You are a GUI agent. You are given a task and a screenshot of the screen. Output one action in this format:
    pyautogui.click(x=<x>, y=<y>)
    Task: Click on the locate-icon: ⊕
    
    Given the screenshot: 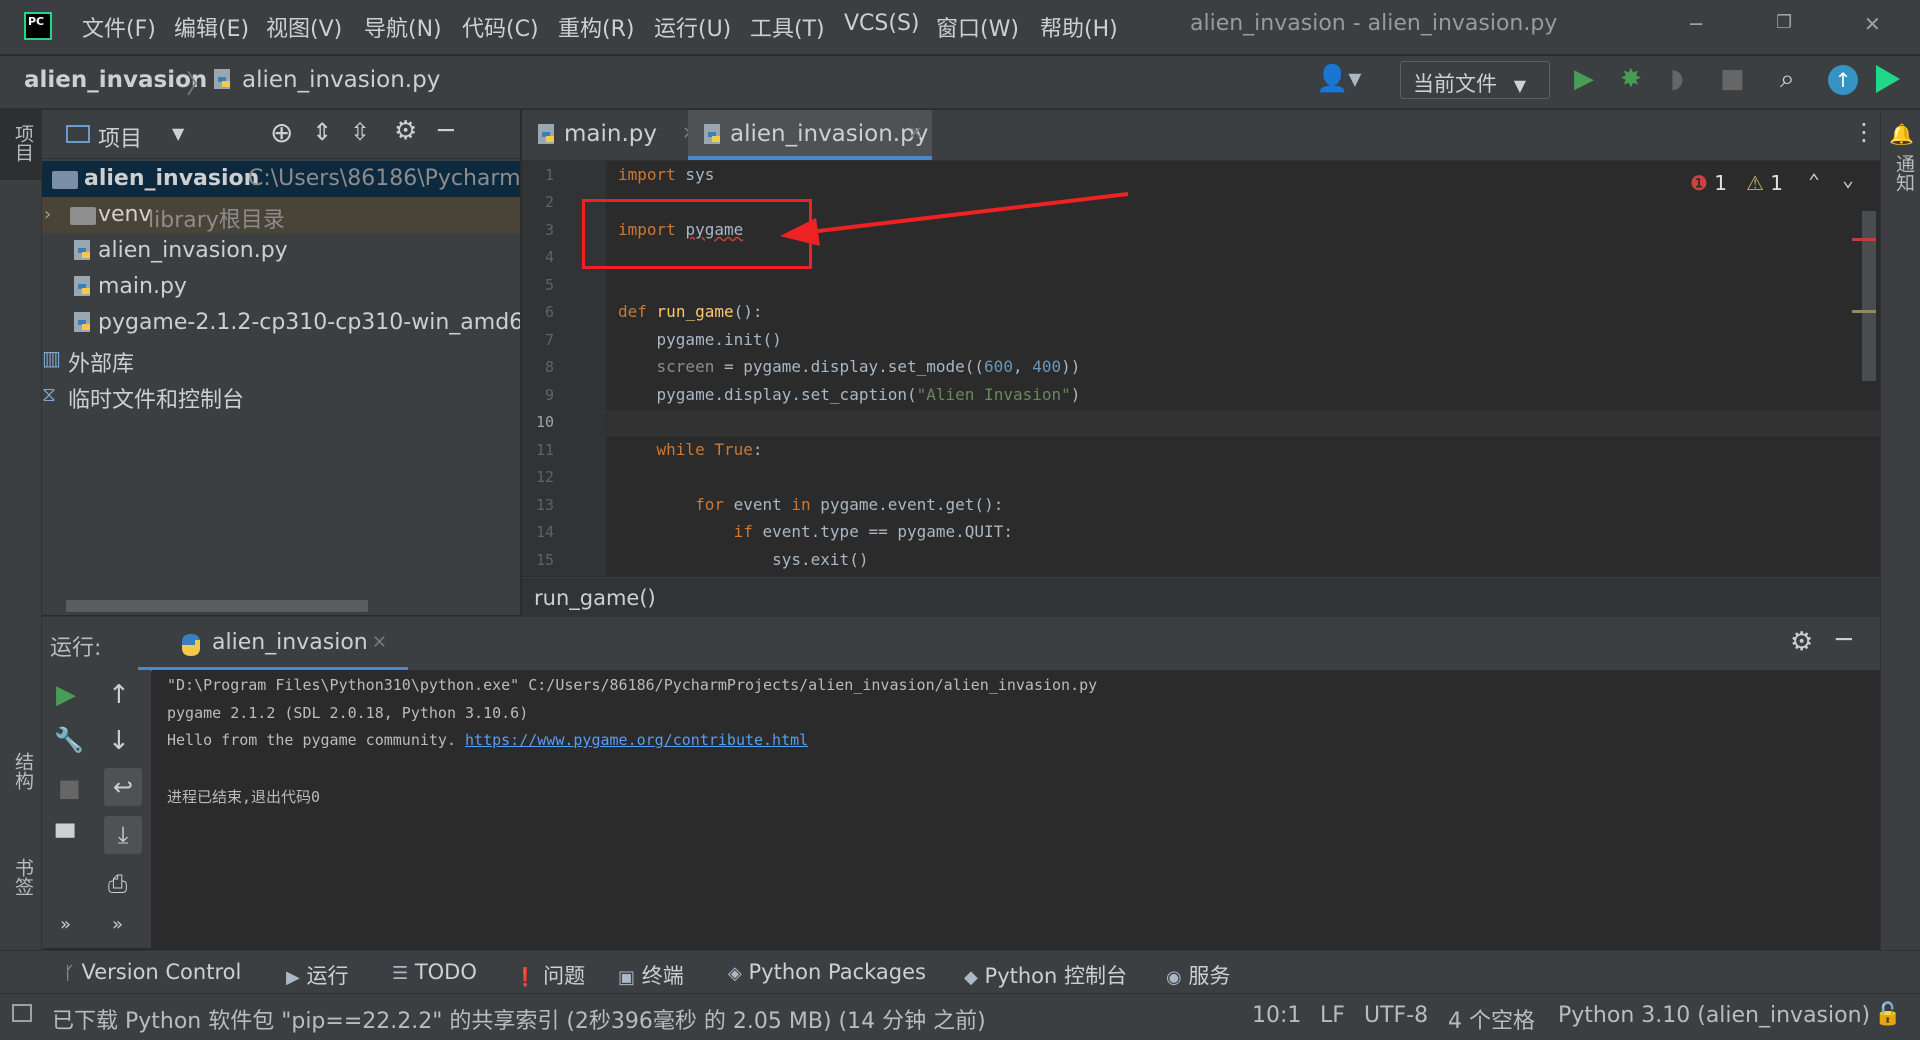 What is the action you would take?
    pyautogui.click(x=281, y=132)
    